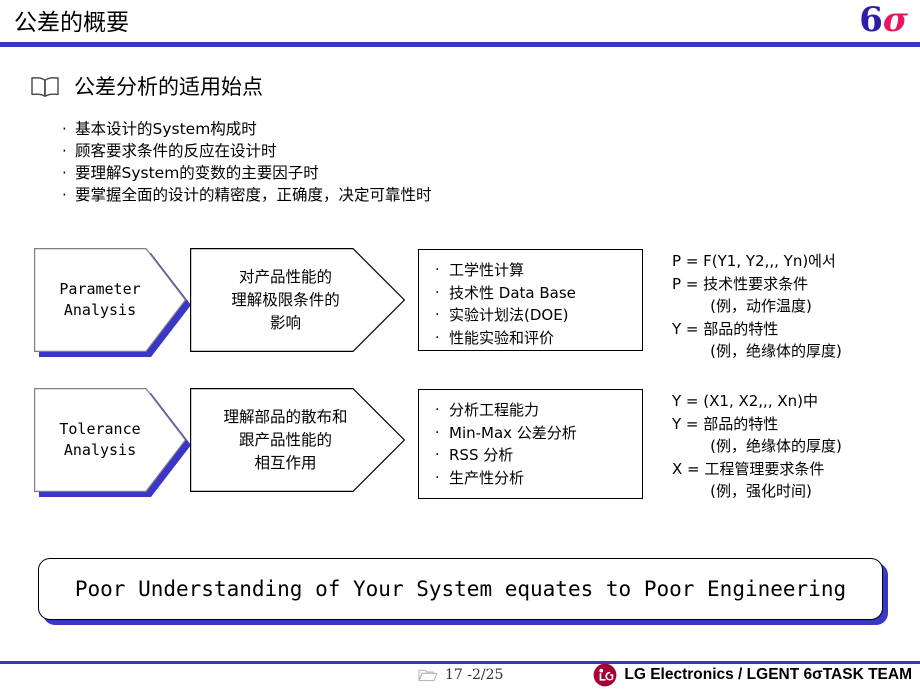  I want to click on list-item: · 要掌握全面的设计的精密度，正确度，决定可靠性时, so click(342, 195).